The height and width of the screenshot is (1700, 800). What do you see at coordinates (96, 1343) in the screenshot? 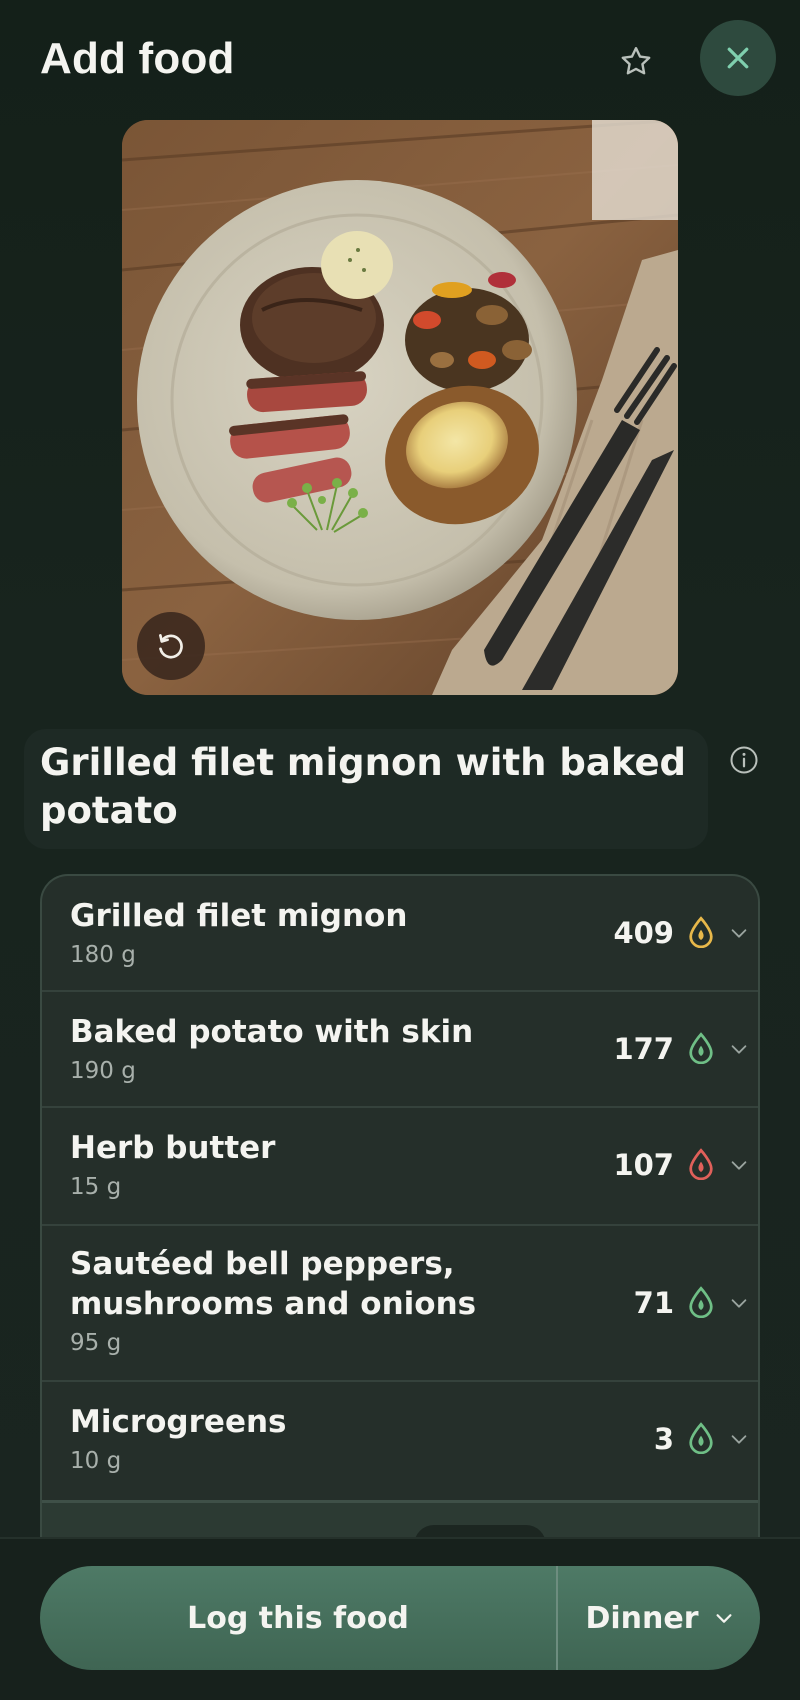
I see `item-quantity: 95 g` at bounding box center [96, 1343].